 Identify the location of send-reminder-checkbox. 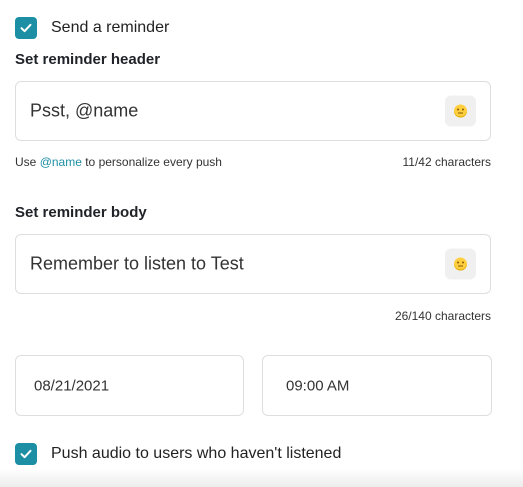
(26, 28).